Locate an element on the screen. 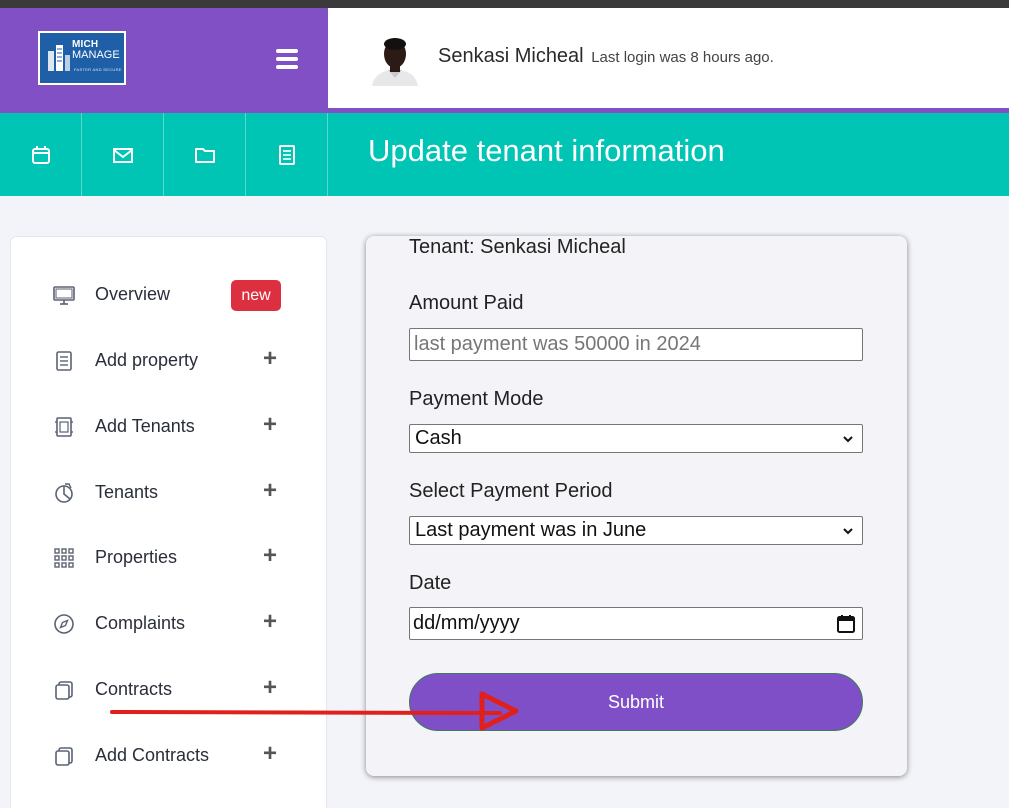  sidebar-item-label: Contracts is located at coordinates (134, 689).